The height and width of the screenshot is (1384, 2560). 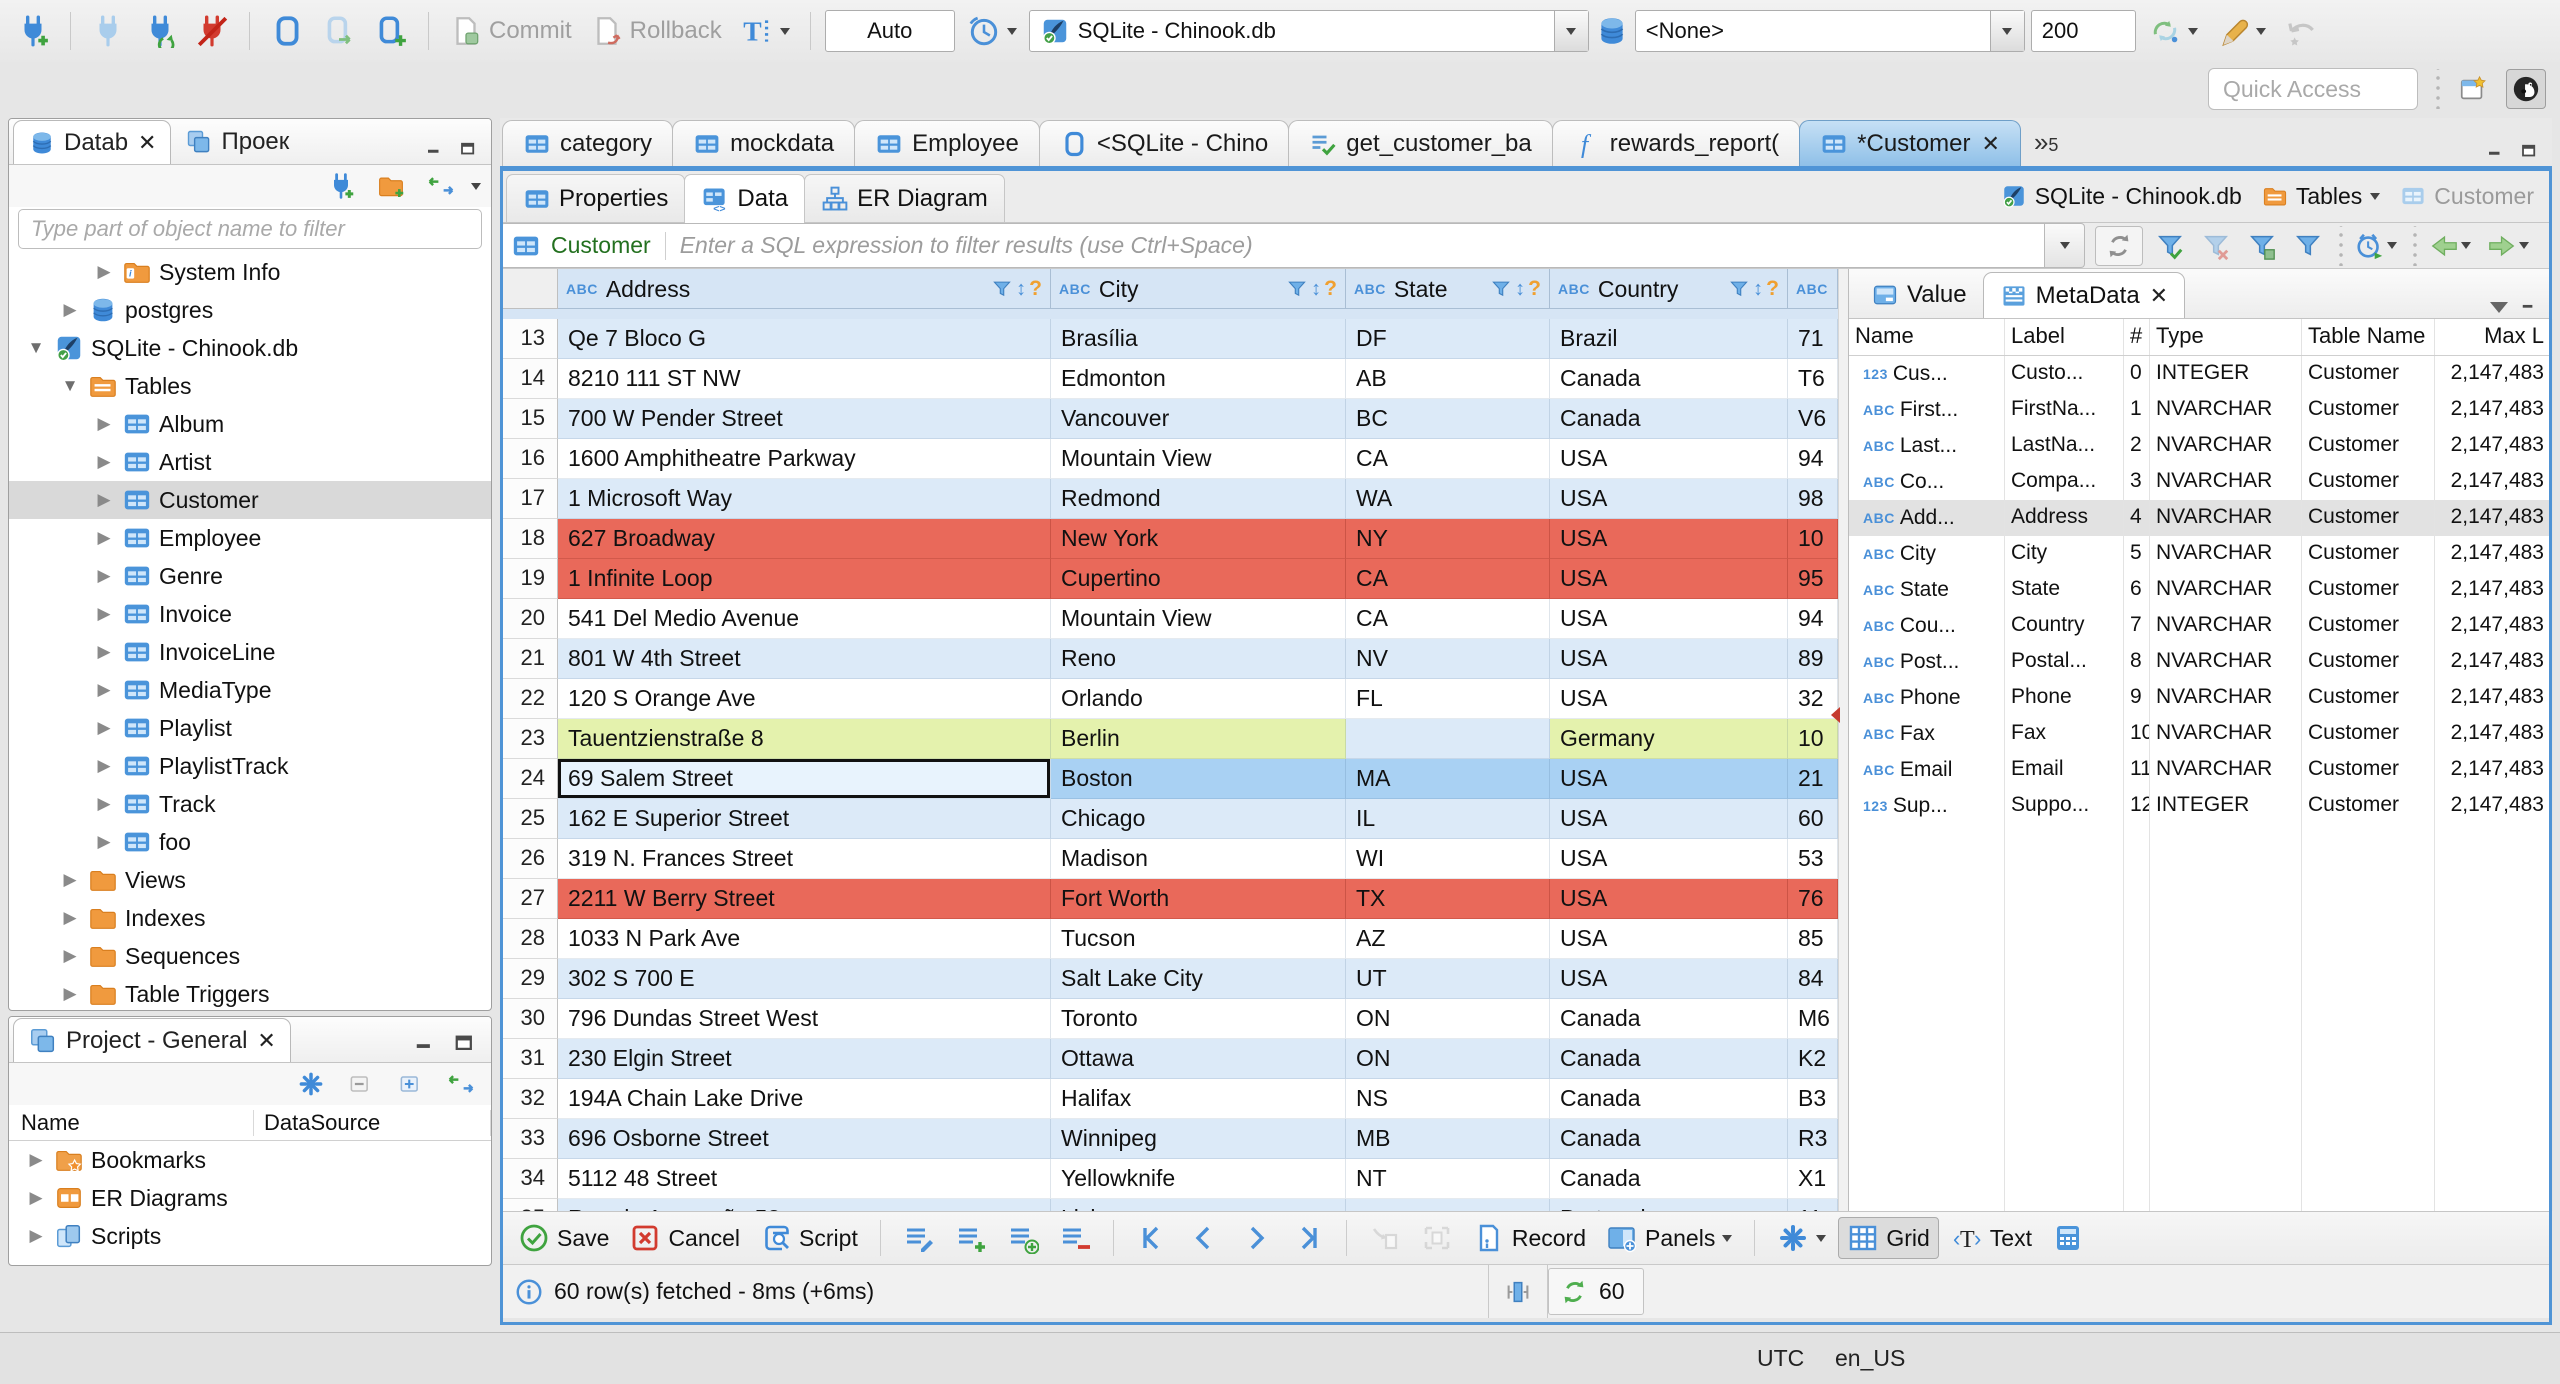 I want to click on schema-dropdown-button, so click(x=2006, y=31).